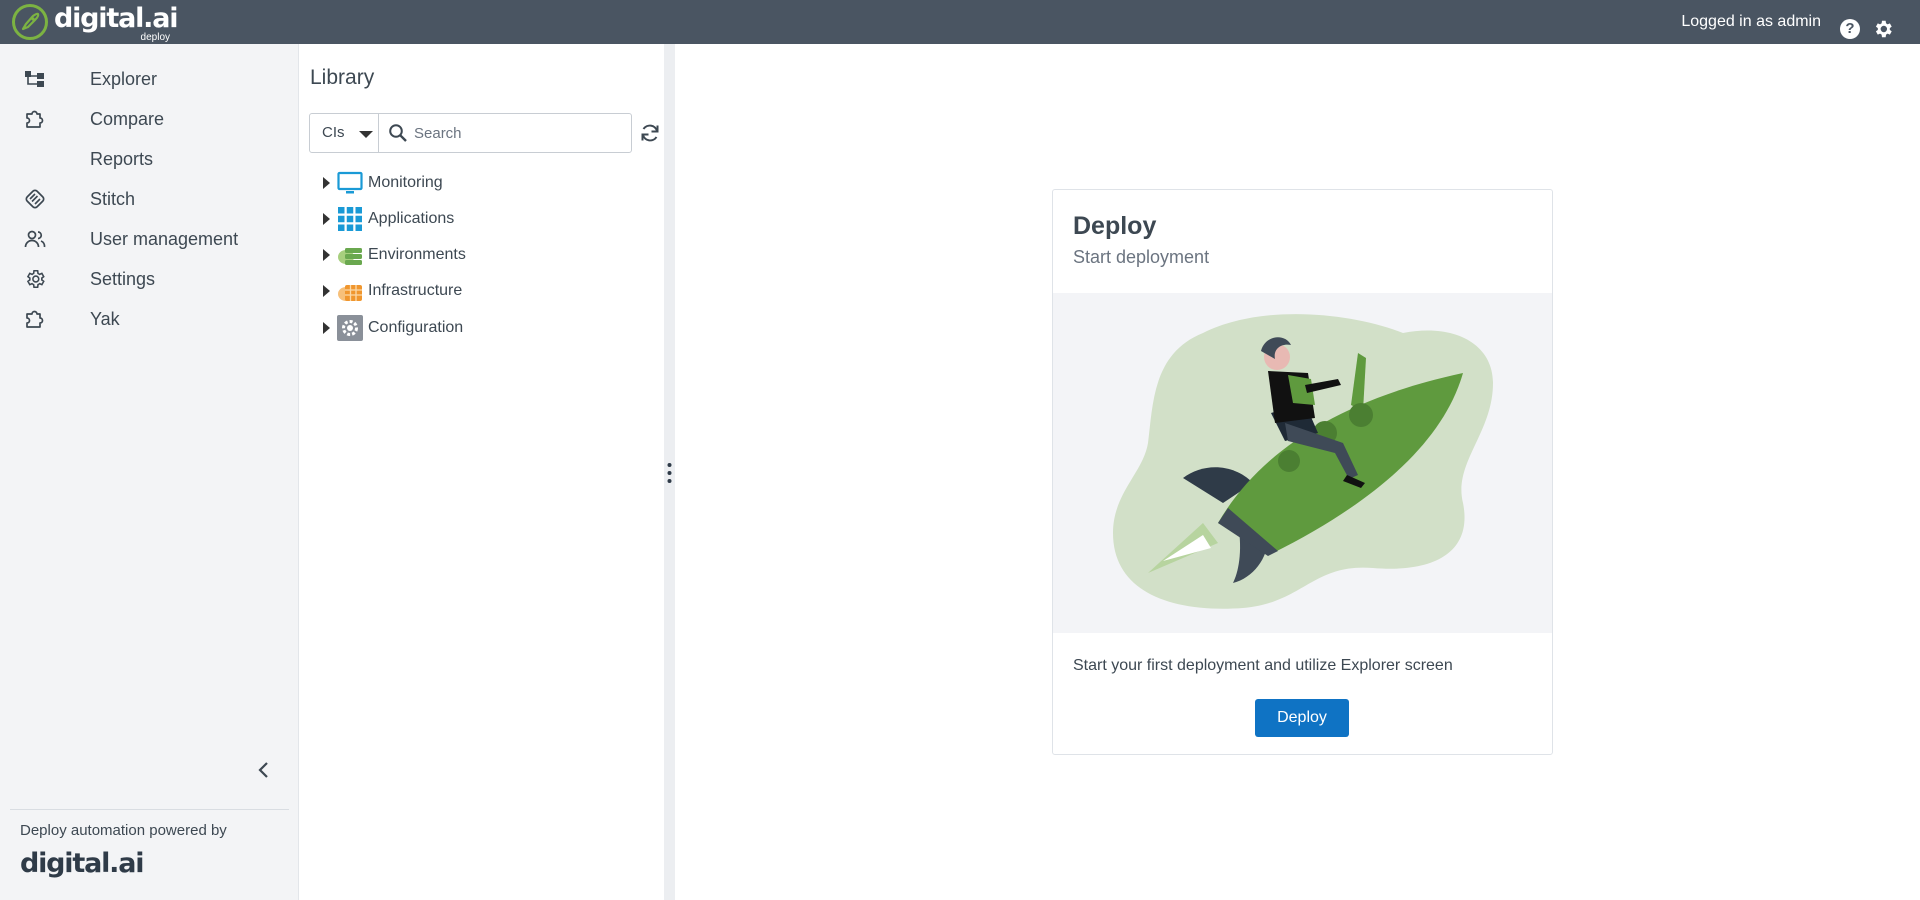  Describe the element at coordinates (113, 199) in the screenshot. I see `nav-label: Stitch` at that location.